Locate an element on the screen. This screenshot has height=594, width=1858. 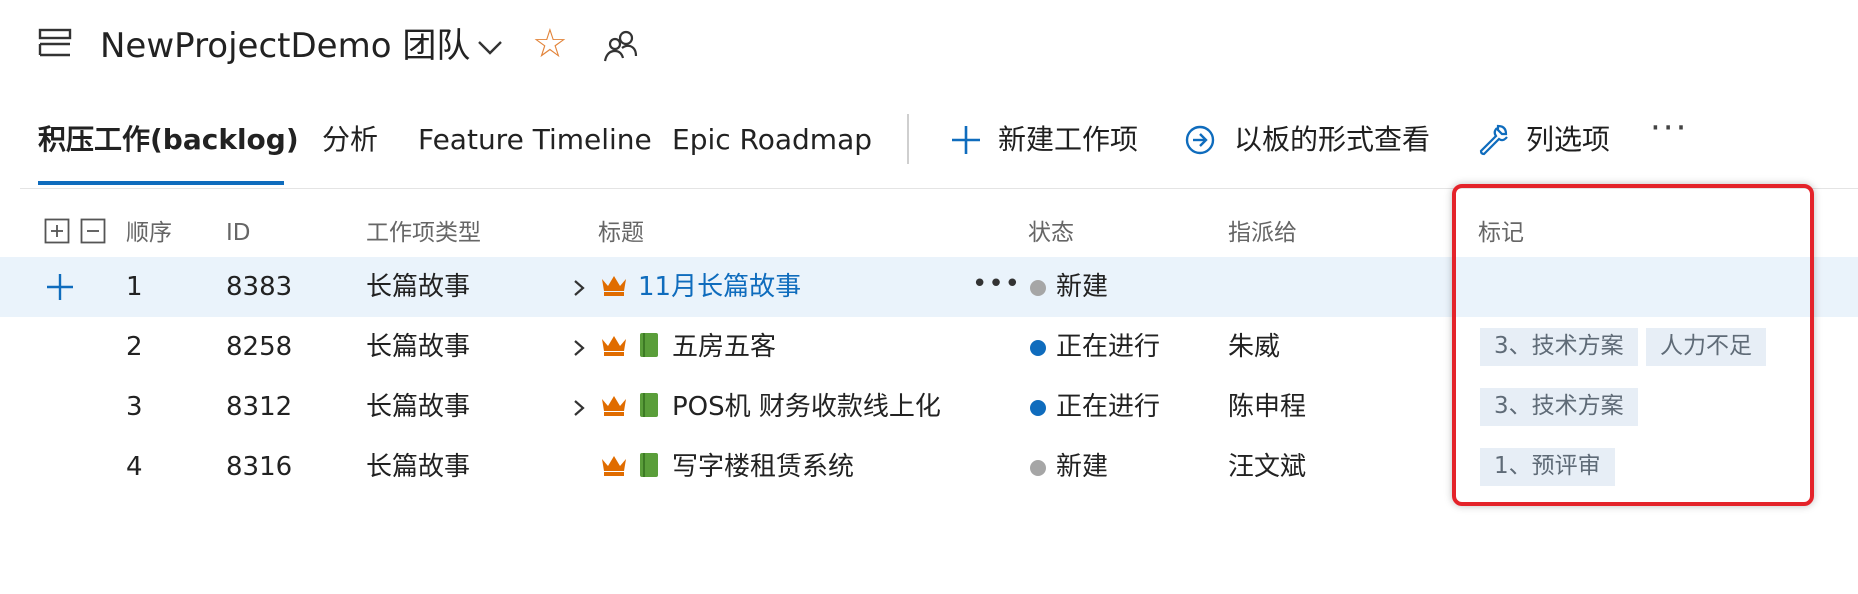
column-header-assigned: 指派给 is located at coordinates (1262, 233).